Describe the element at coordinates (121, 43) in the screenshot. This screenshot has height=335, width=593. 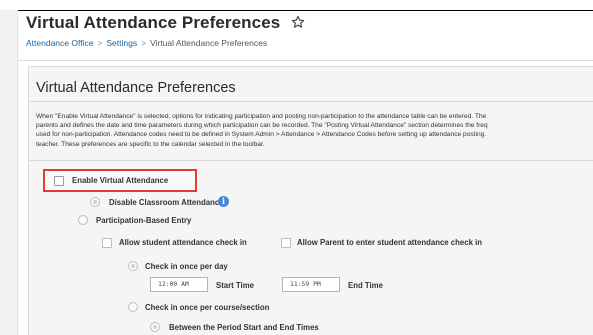
I see `breadcrumb-settings: Settings` at that location.